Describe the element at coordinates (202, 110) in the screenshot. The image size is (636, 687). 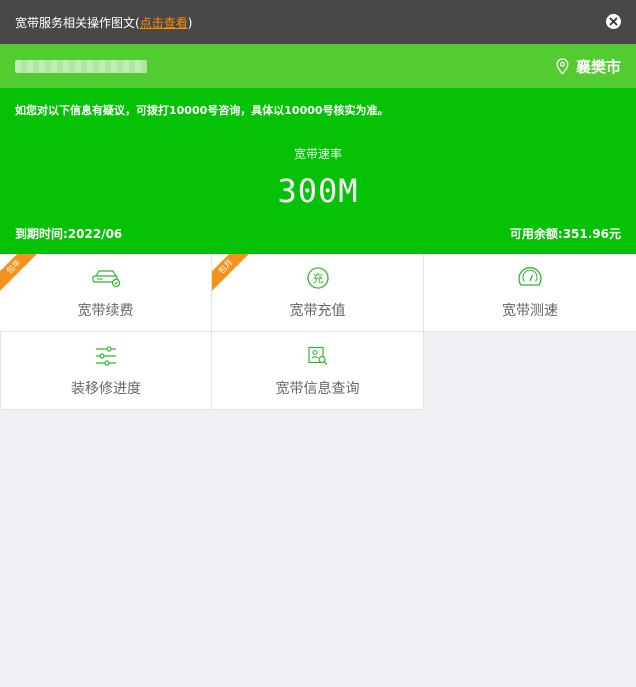
I see `info-tip: 如您对以下信息有疑议，可拨打10000号咨询，具体以10000号核实为准。` at that location.